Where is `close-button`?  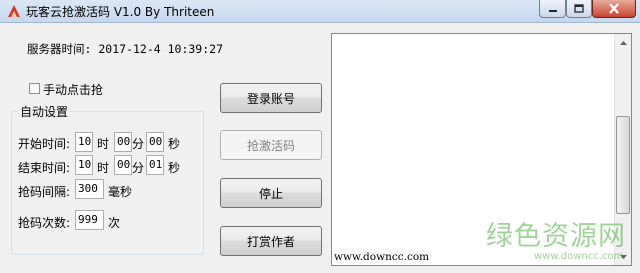
close-button is located at coordinates (614, 9).